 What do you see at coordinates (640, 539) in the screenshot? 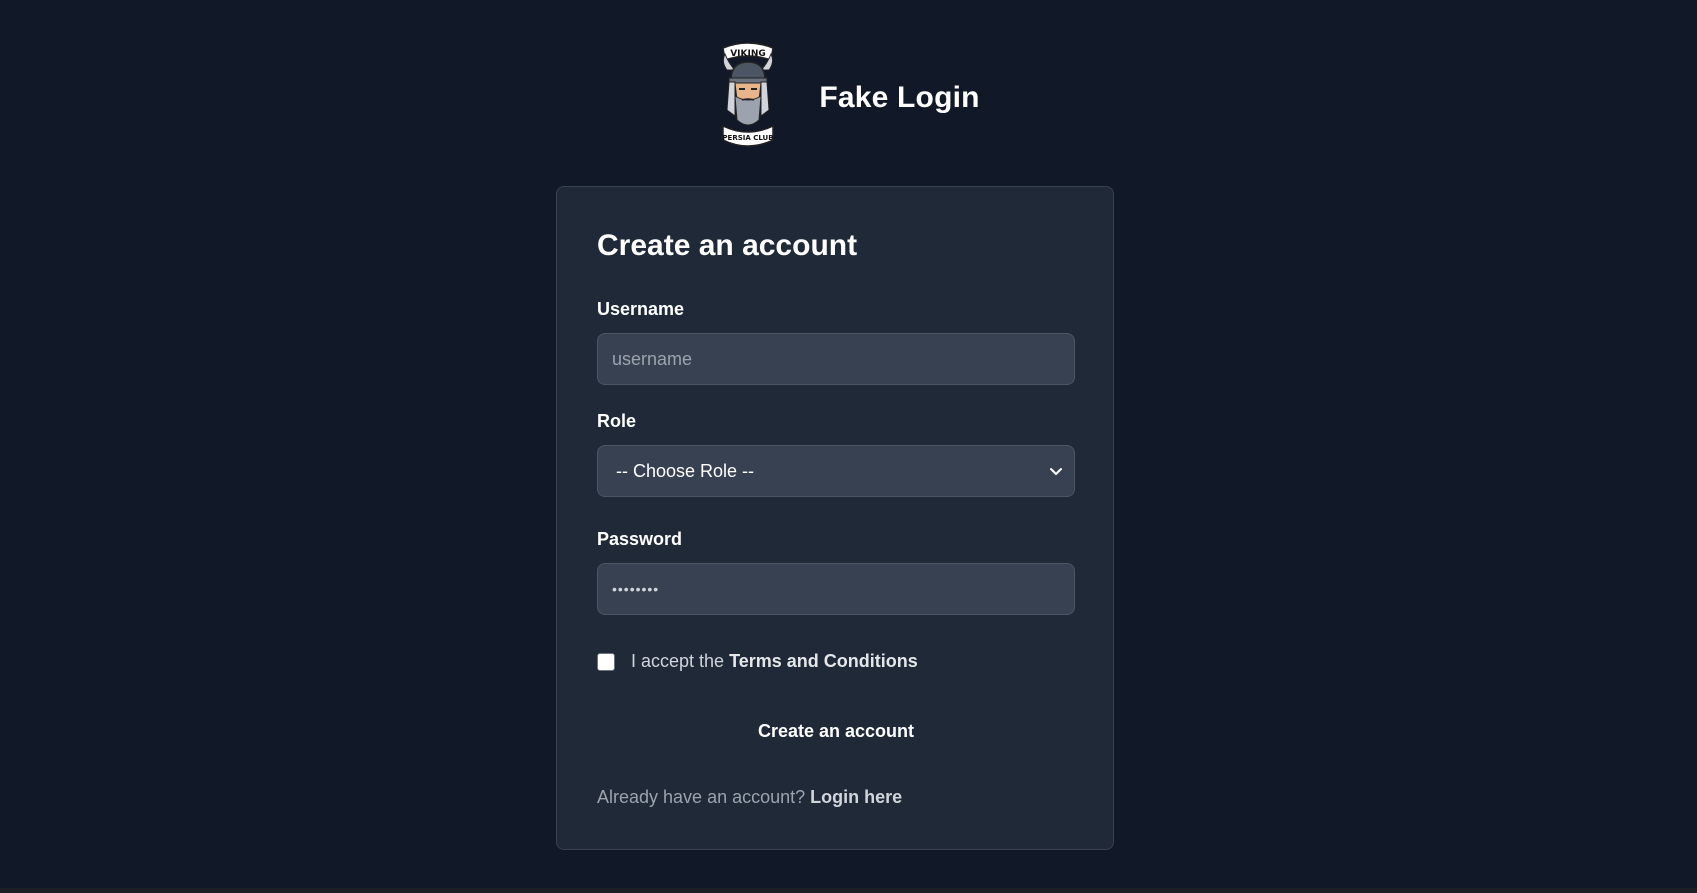
I see `password-label: Password` at bounding box center [640, 539].